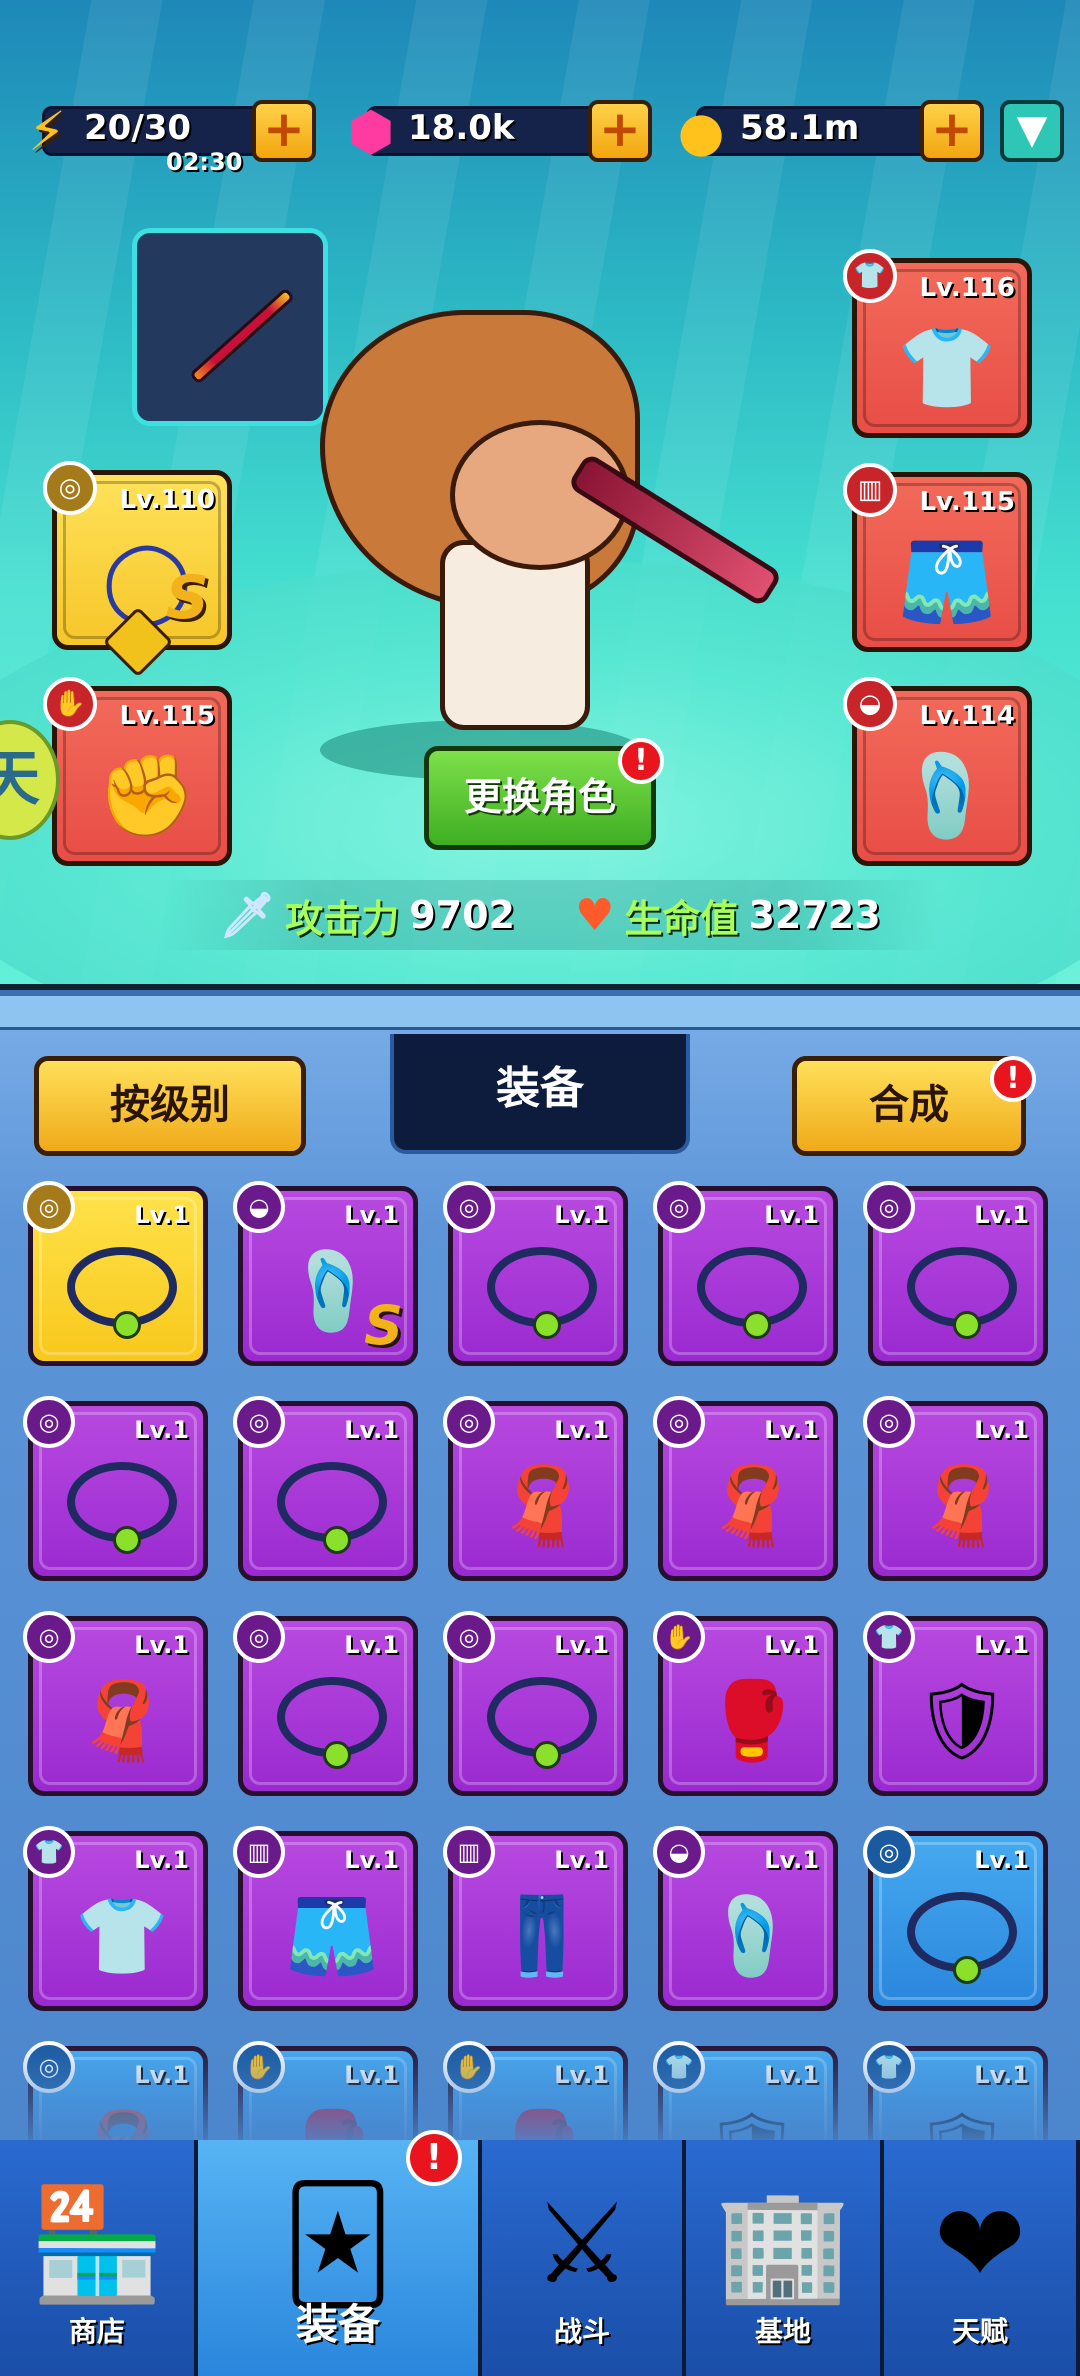 The image size is (1080, 2376). Describe the element at coordinates (955, 1703) in the screenshot. I see `inventory-item: 👕 Lv.1 🛡` at that location.